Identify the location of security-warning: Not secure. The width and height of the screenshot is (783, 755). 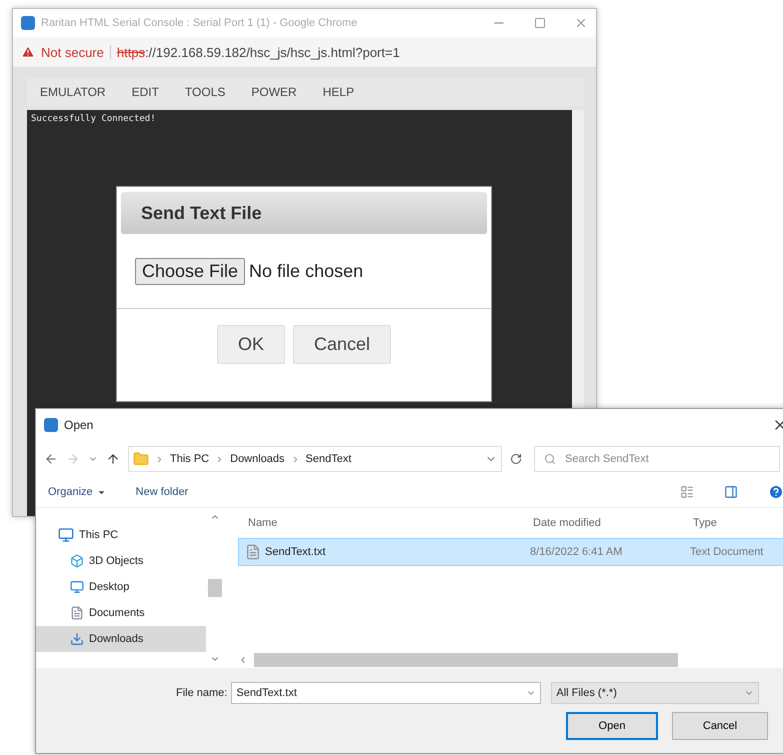
(72, 52).